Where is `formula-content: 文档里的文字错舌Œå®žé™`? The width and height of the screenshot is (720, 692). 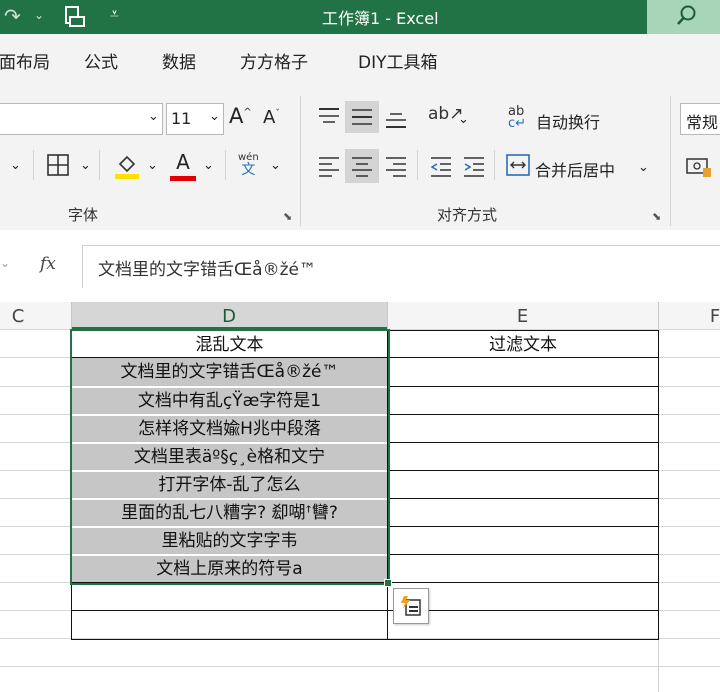 formula-content: 文档里的文字错舌Œå®žé™ is located at coordinates (207, 270).